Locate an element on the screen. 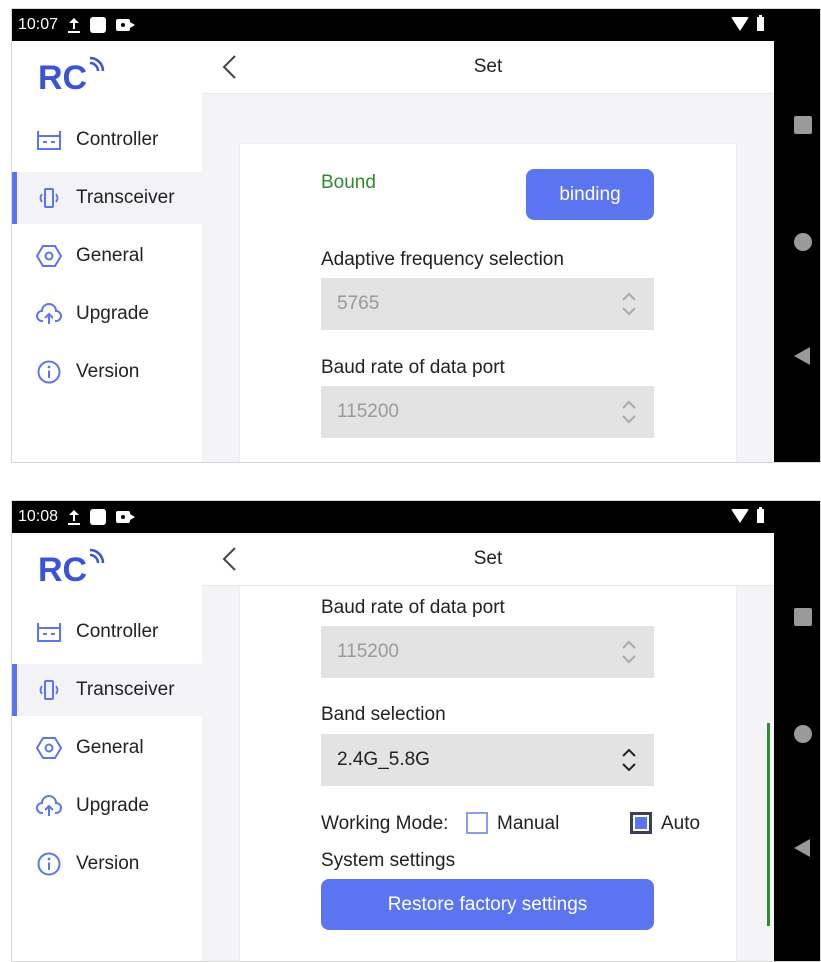  manual-label: Manual is located at coordinates (528, 823).